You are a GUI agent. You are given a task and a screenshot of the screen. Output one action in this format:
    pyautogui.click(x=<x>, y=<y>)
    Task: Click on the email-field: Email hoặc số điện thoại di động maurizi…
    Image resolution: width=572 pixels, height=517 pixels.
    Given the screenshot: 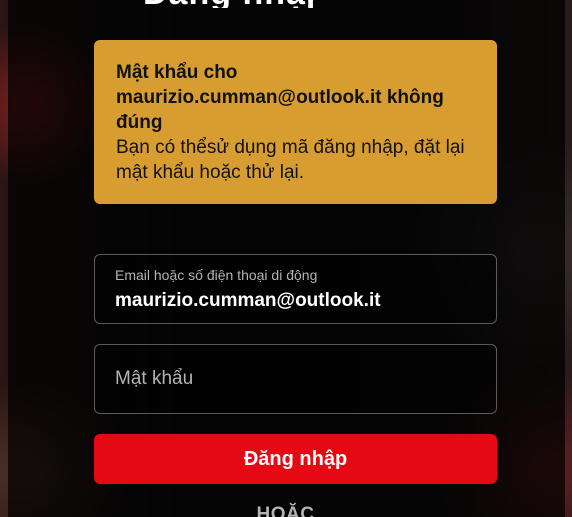 What is the action you would take?
    pyautogui.click(x=295, y=289)
    